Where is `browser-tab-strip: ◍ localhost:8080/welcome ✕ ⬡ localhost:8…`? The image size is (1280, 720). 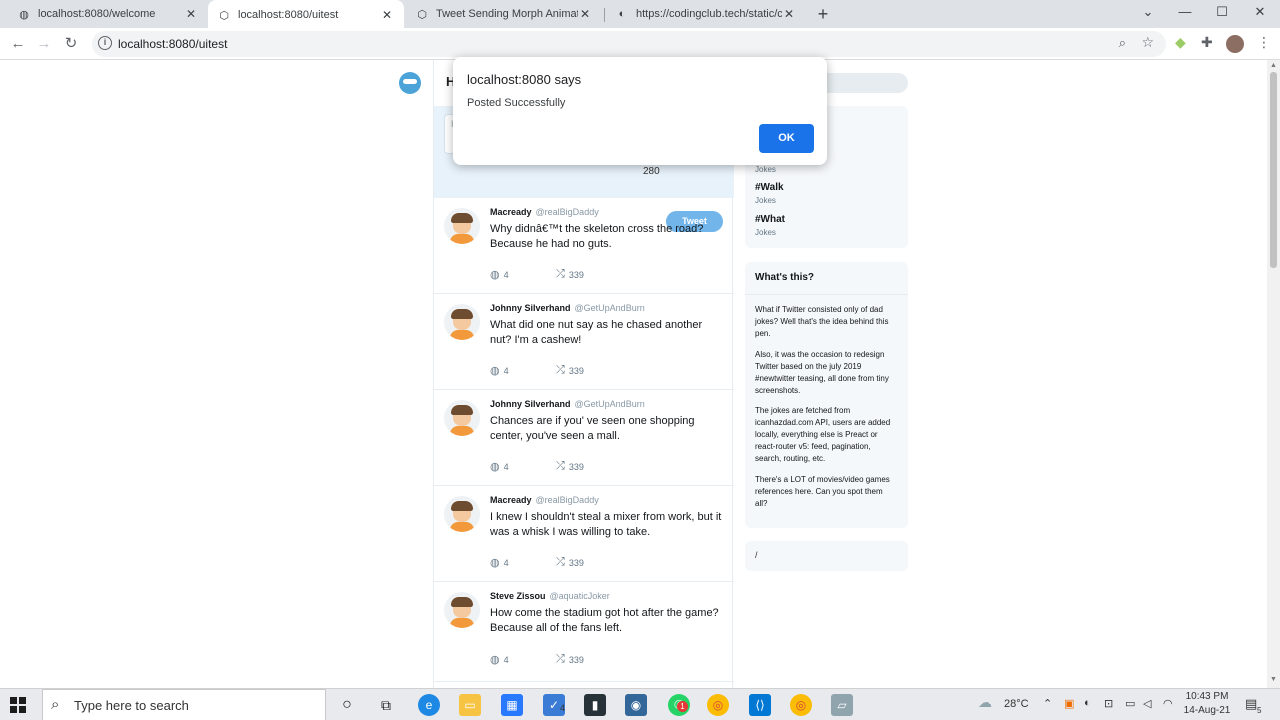
browser-tab-strip: ◍ localhost:8080/welcome ✕ ⬡ localhost:8… is located at coordinates (640, 15).